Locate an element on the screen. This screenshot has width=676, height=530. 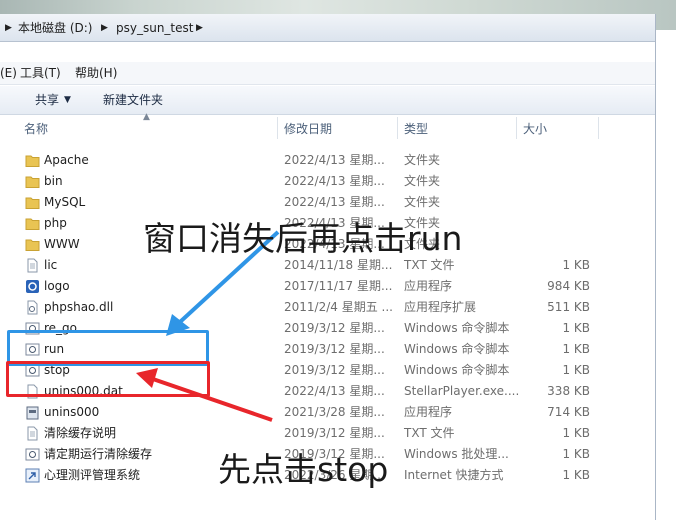
red-arrow-line is located at coordinates (211, 399).